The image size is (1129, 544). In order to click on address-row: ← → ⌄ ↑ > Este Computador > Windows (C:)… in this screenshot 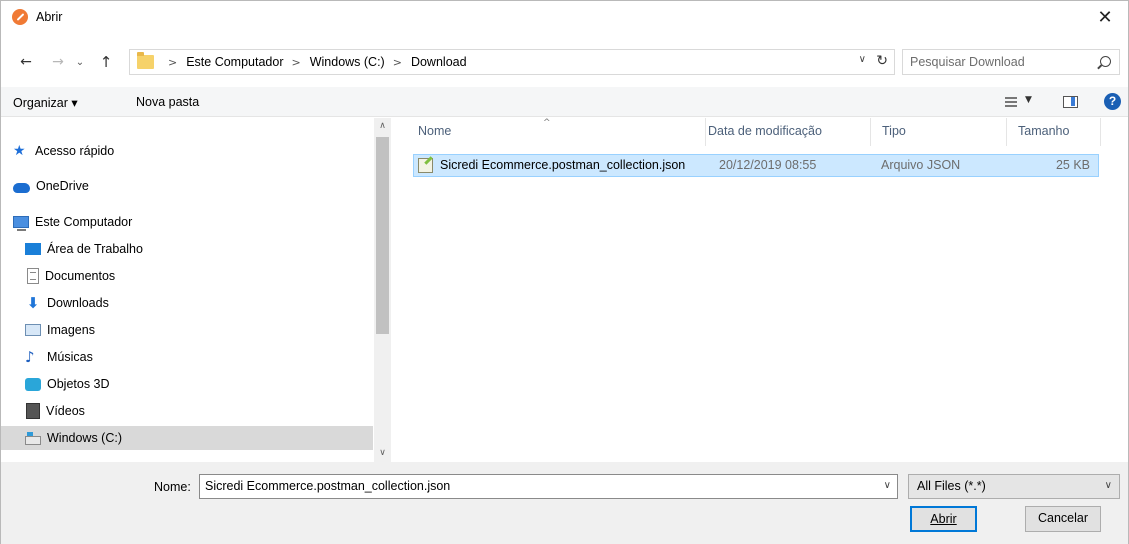, I will do `click(564, 62)`.